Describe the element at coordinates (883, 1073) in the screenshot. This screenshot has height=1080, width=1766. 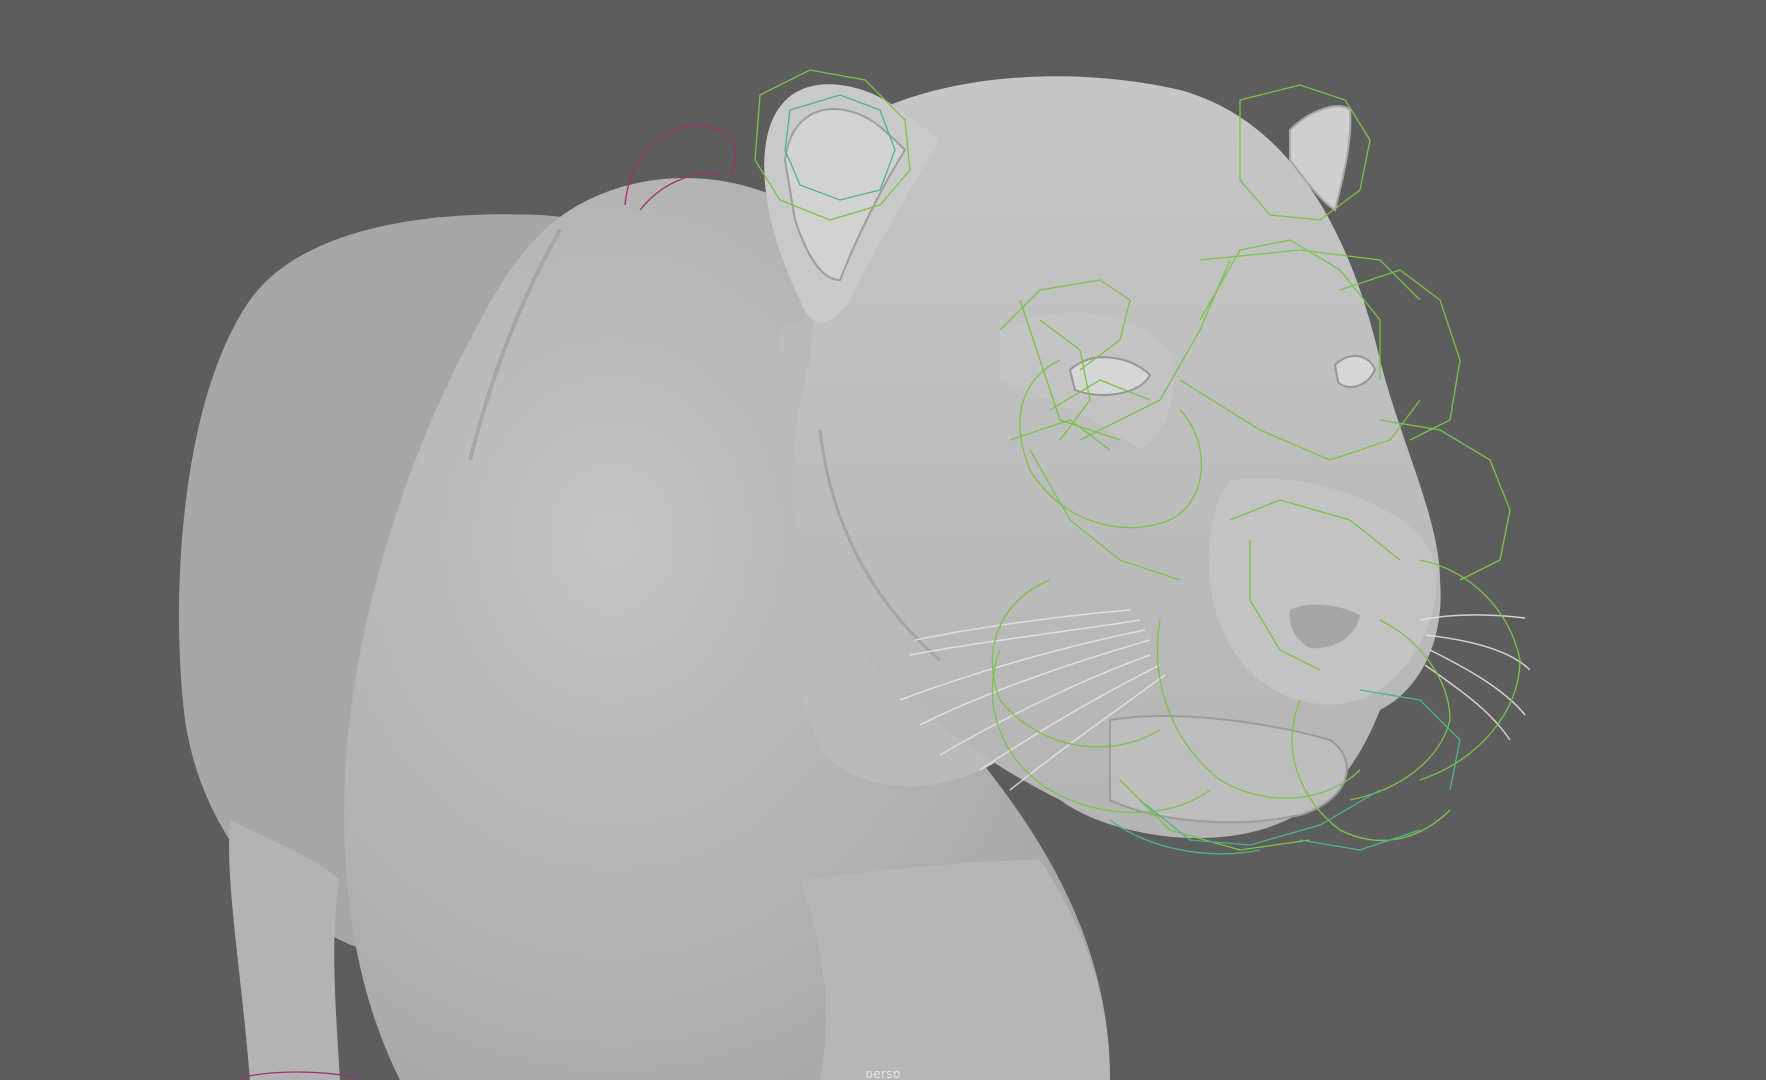
I see `camera-label: persp` at that location.